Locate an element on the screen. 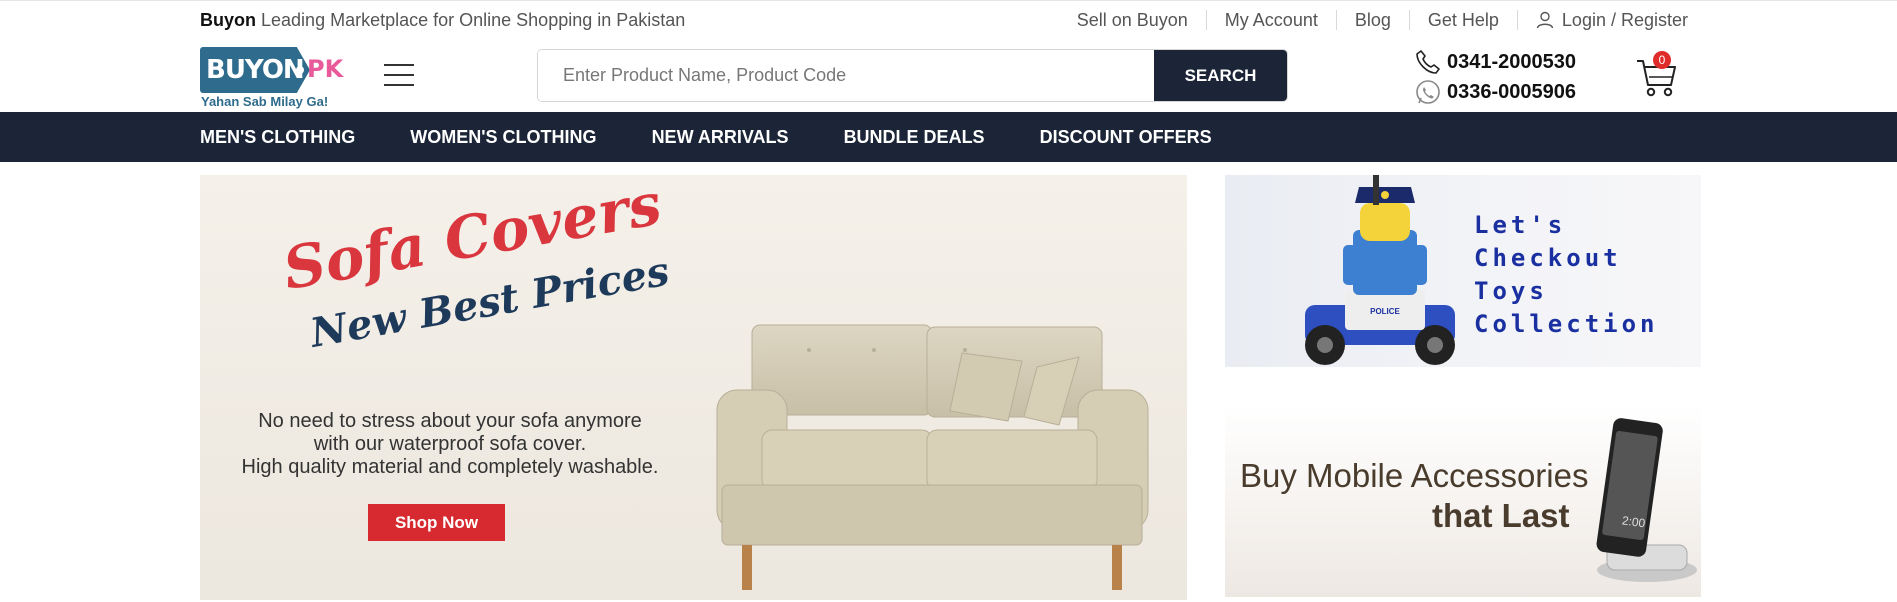  shop-now-button: Shop Now is located at coordinates (436, 522).